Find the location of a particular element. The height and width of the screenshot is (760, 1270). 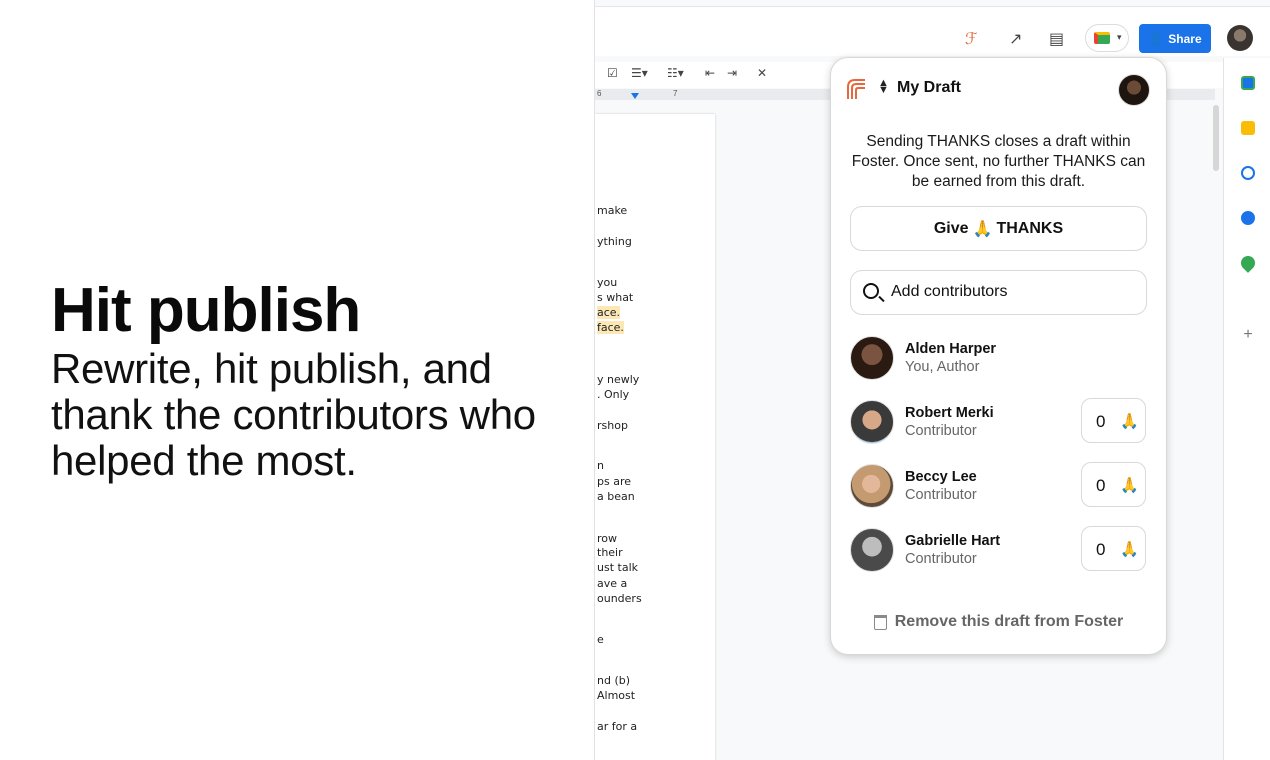

doc-line: make is located at coordinates (612, 210).